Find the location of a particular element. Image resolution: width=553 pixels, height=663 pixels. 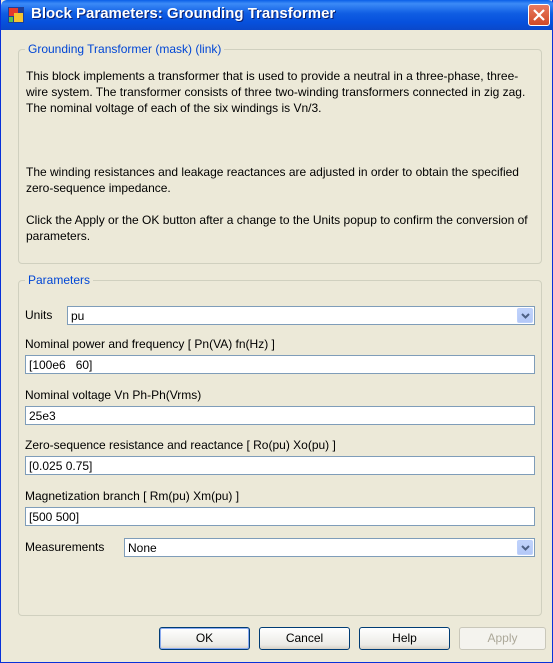

description-group-legend: Grounding Transformer (mask) (link) is located at coordinates (125, 49).